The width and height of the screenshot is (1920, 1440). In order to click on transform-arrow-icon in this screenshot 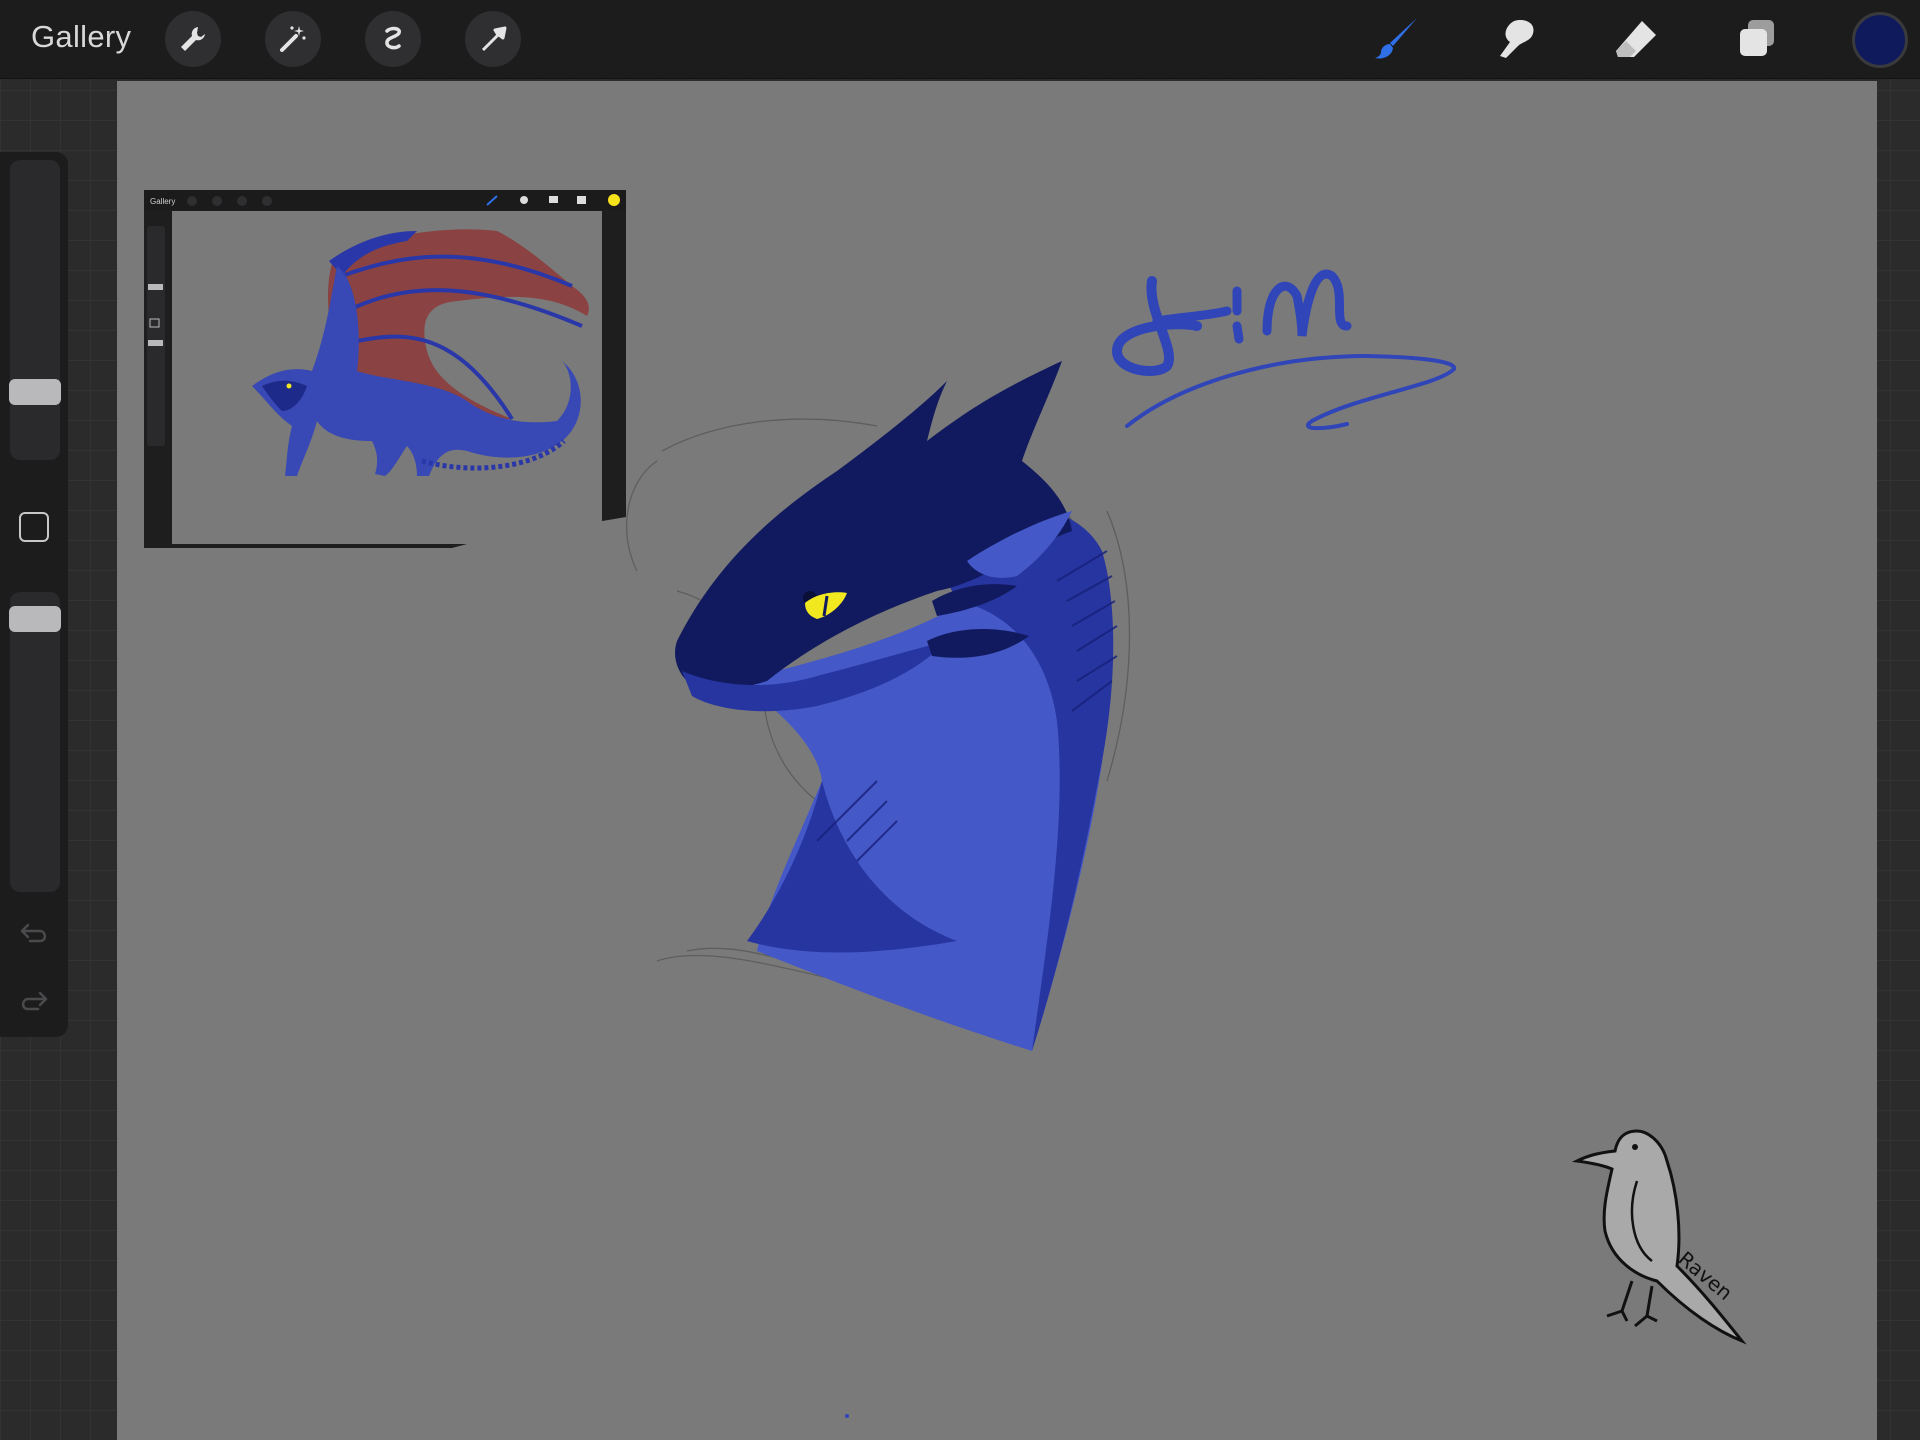, I will do `click(493, 39)`.